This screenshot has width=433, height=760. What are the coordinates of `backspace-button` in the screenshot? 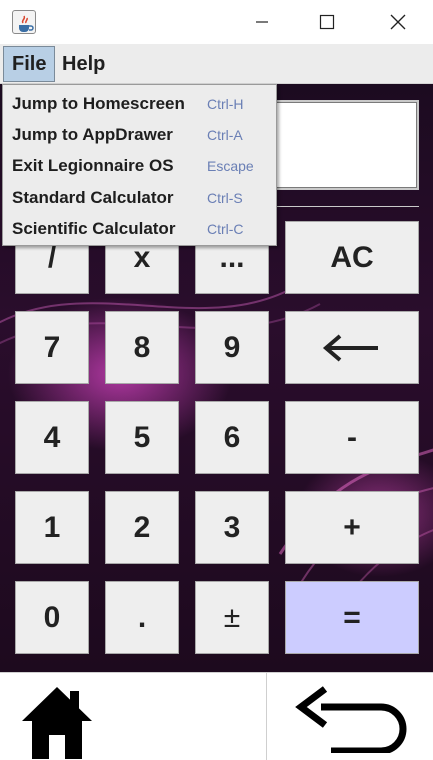 It's located at (352, 347).